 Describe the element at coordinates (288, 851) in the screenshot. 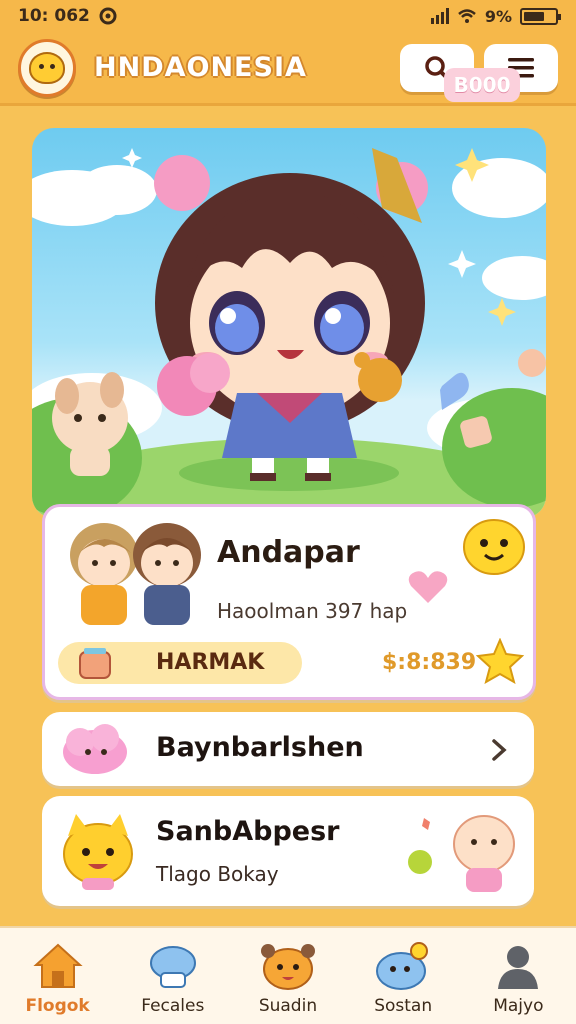

I see `list-item: SanbAbpesr Tlago Bokay` at that location.